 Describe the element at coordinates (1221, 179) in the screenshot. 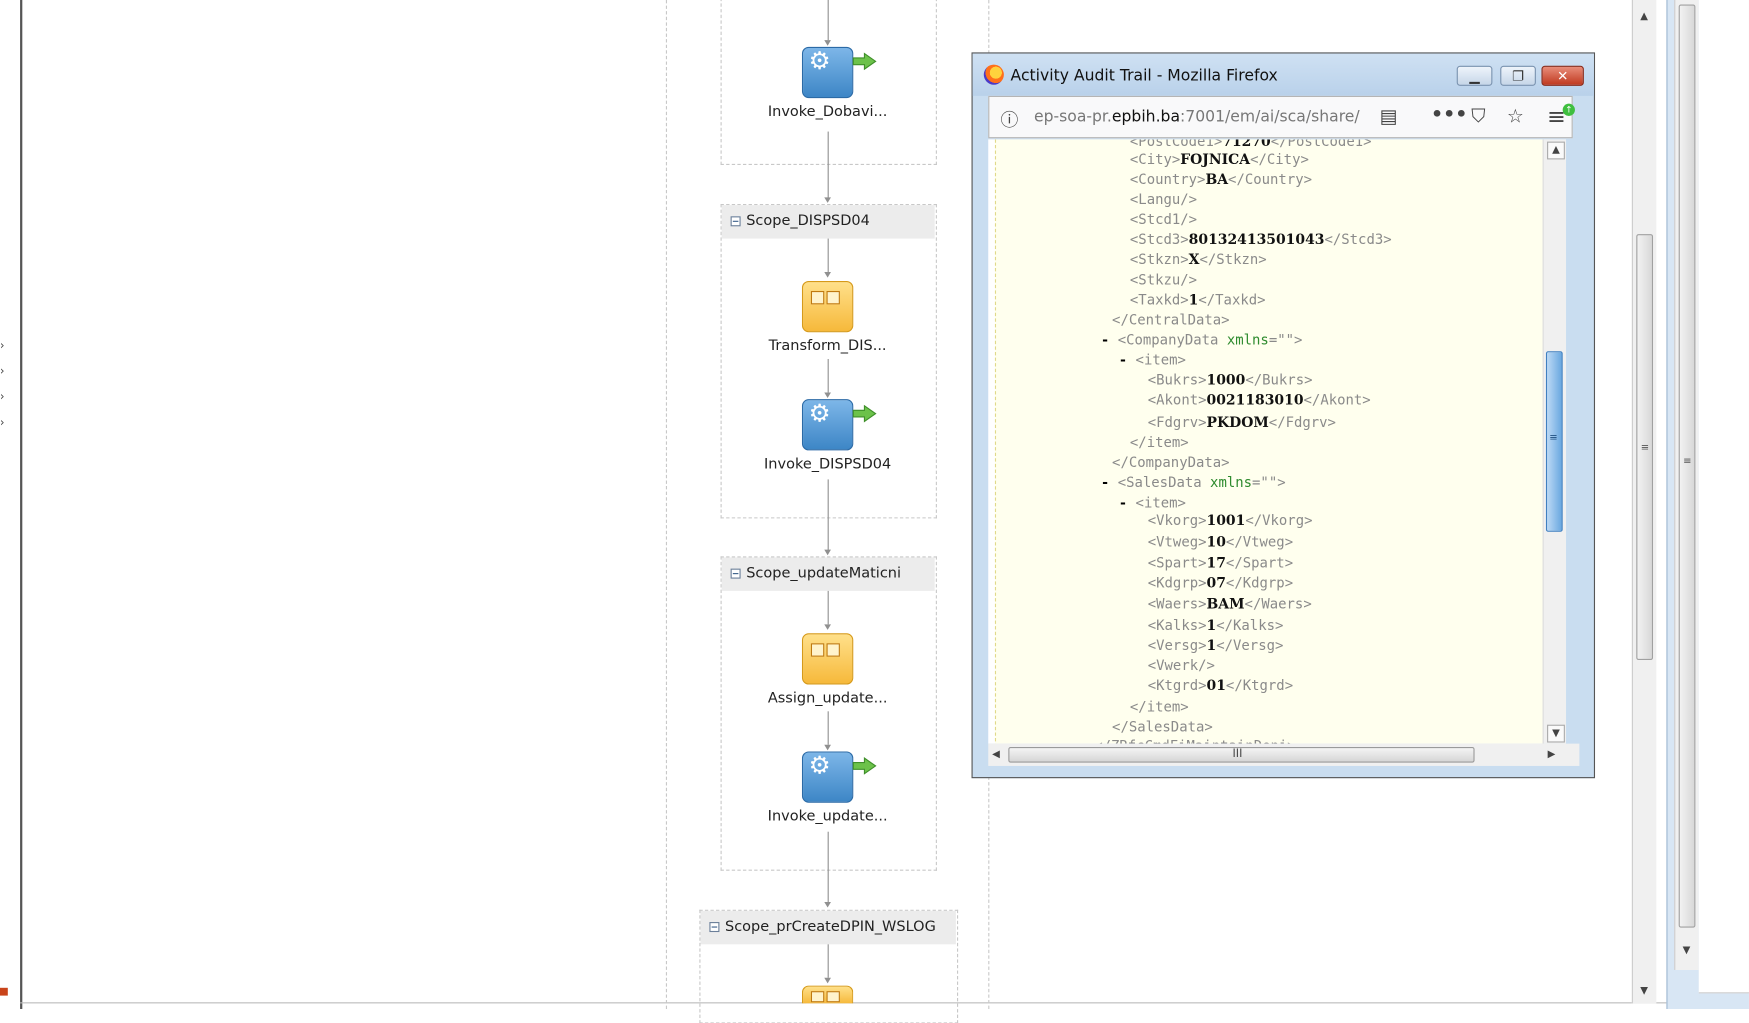

I see `xml-line: <Country>BA</Country>` at that location.